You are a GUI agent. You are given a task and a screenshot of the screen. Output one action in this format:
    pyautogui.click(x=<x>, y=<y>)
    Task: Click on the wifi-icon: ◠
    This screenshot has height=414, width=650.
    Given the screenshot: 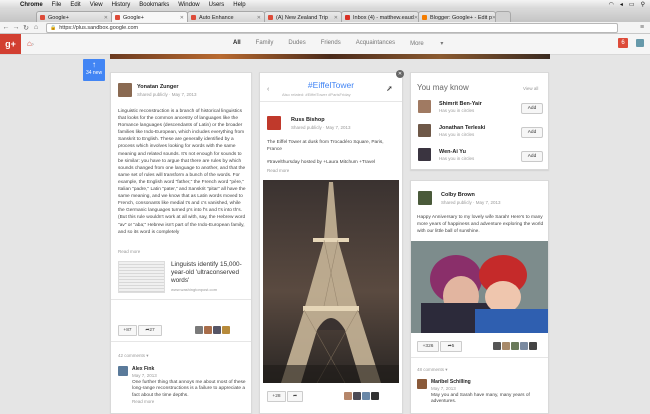 What is the action you would take?
    pyautogui.click(x=611, y=4)
    